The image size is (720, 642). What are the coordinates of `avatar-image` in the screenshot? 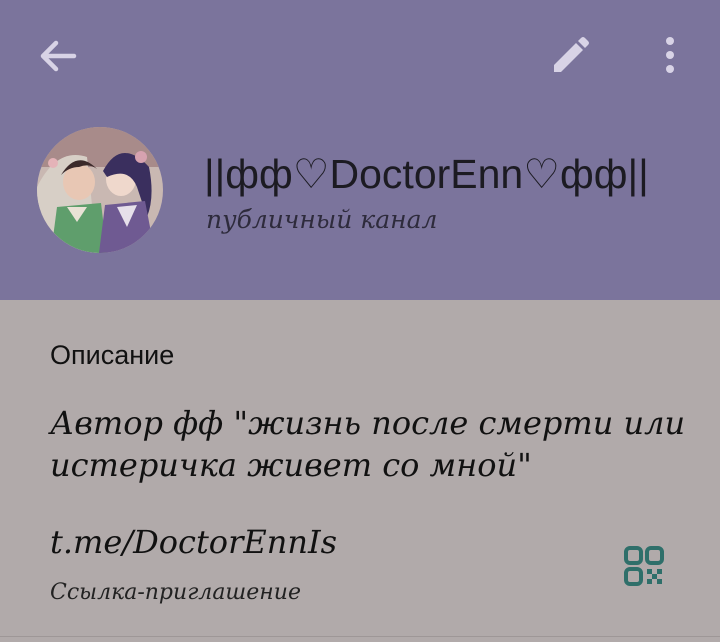 It's located at (100, 190).